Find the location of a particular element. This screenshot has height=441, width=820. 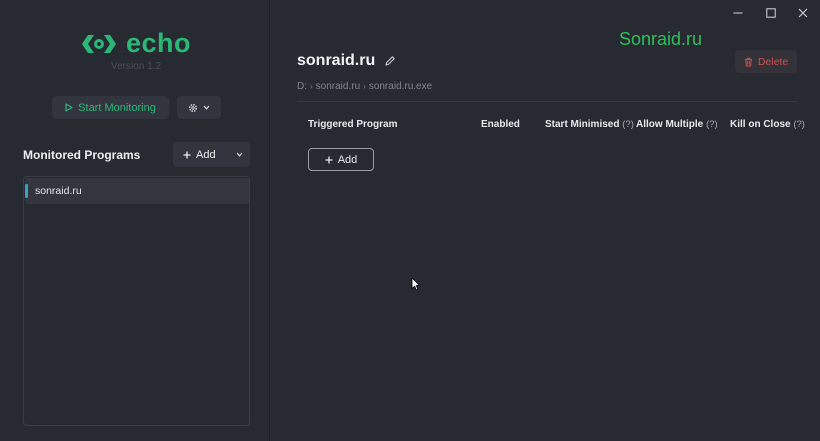

close-icon is located at coordinates (803, 13).